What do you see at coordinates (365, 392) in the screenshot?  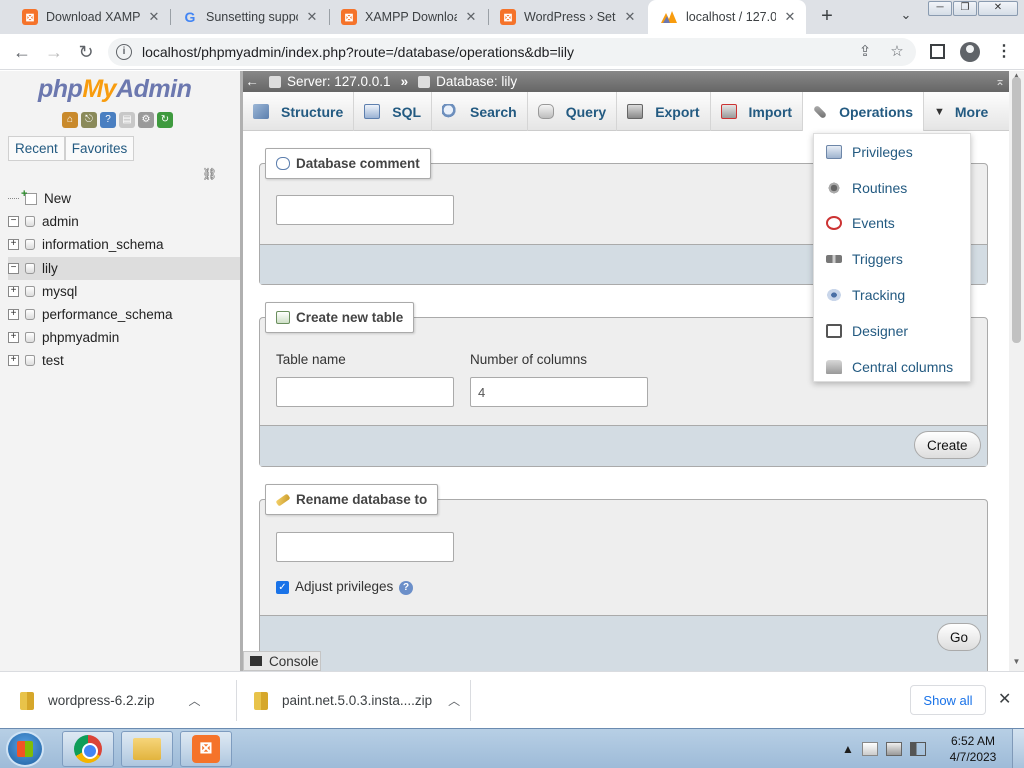 I see `table-name-input` at bounding box center [365, 392].